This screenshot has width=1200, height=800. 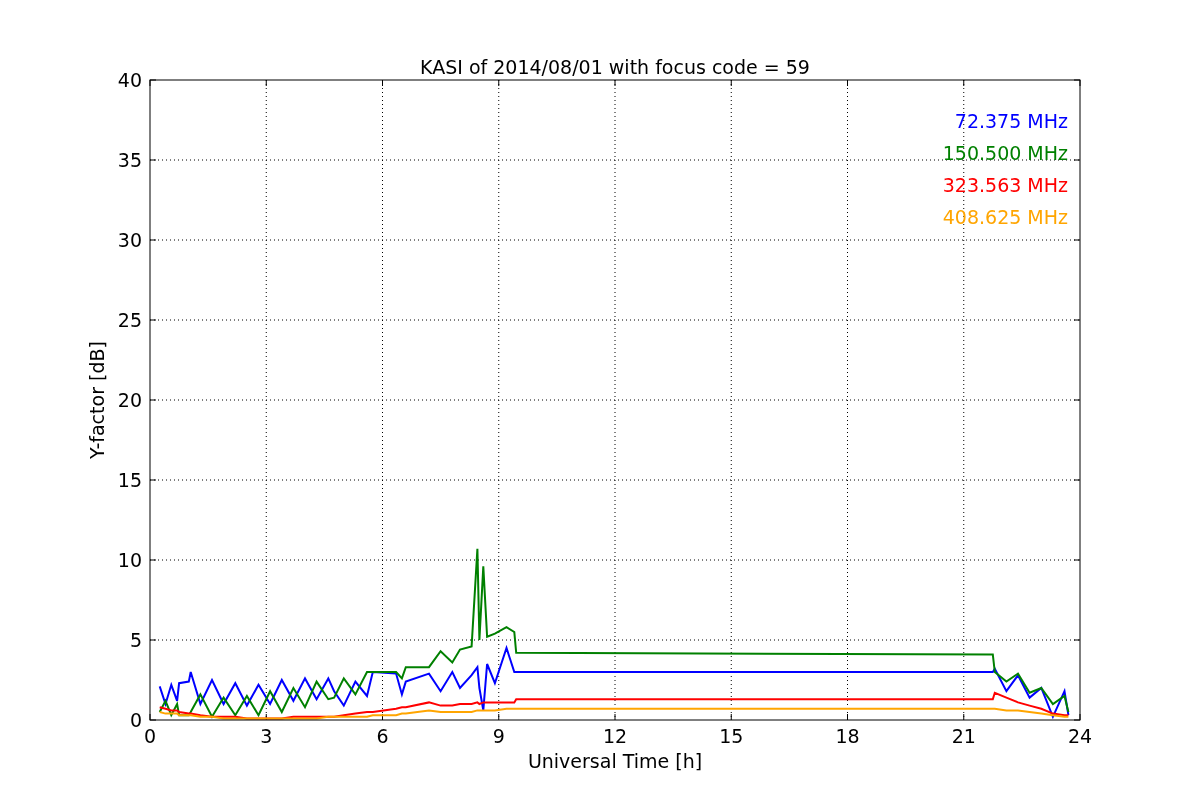 What do you see at coordinates (129, 240) in the screenshot?
I see `y-tick-label: 30` at bounding box center [129, 240].